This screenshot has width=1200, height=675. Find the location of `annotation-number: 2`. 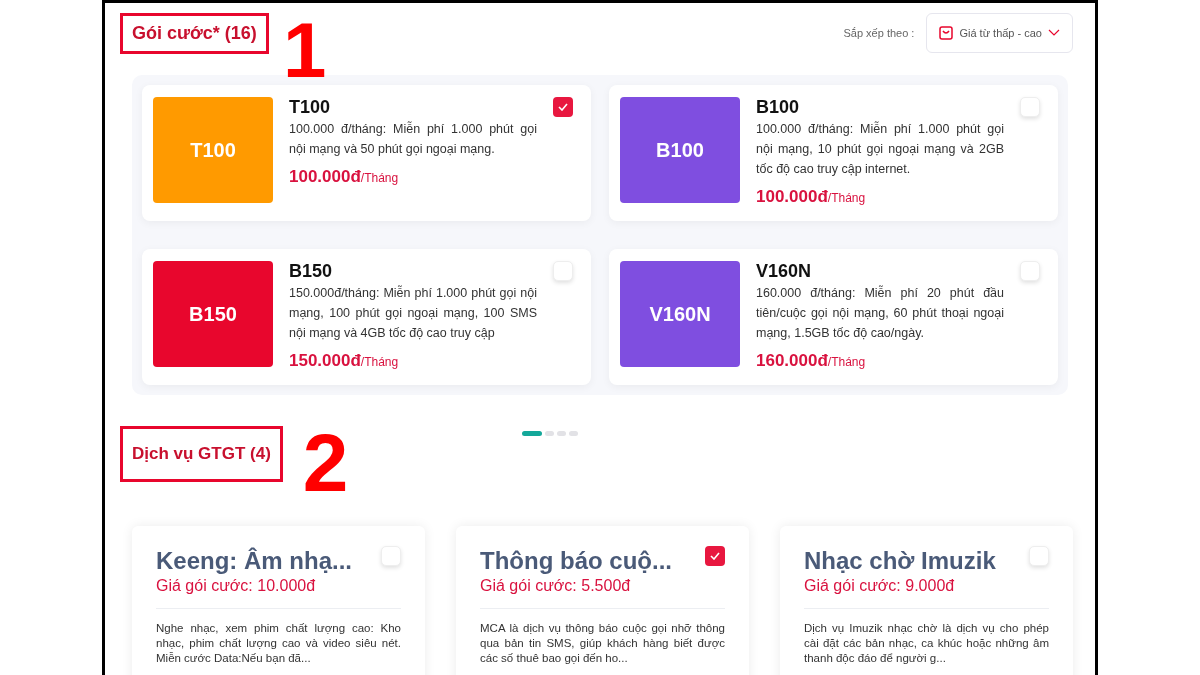

annotation-number: 2 is located at coordinates (325, 463).